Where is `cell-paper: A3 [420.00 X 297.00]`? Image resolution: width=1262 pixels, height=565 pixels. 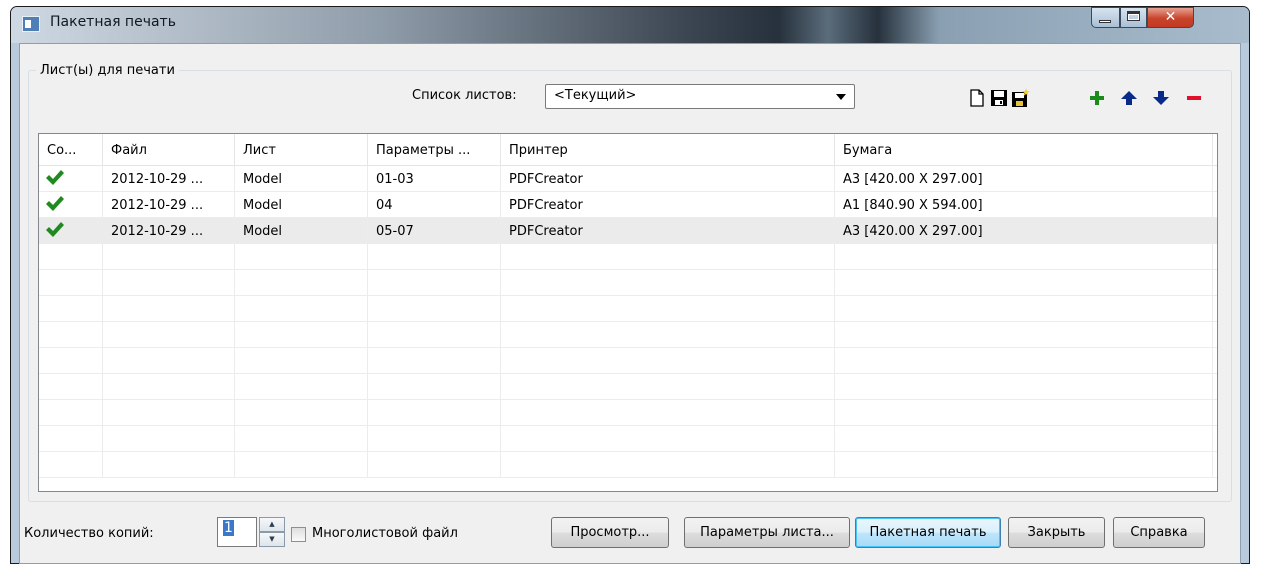 cell-paper: A3 [420.00 X 297.00] is located at coordinates (1024, 230).